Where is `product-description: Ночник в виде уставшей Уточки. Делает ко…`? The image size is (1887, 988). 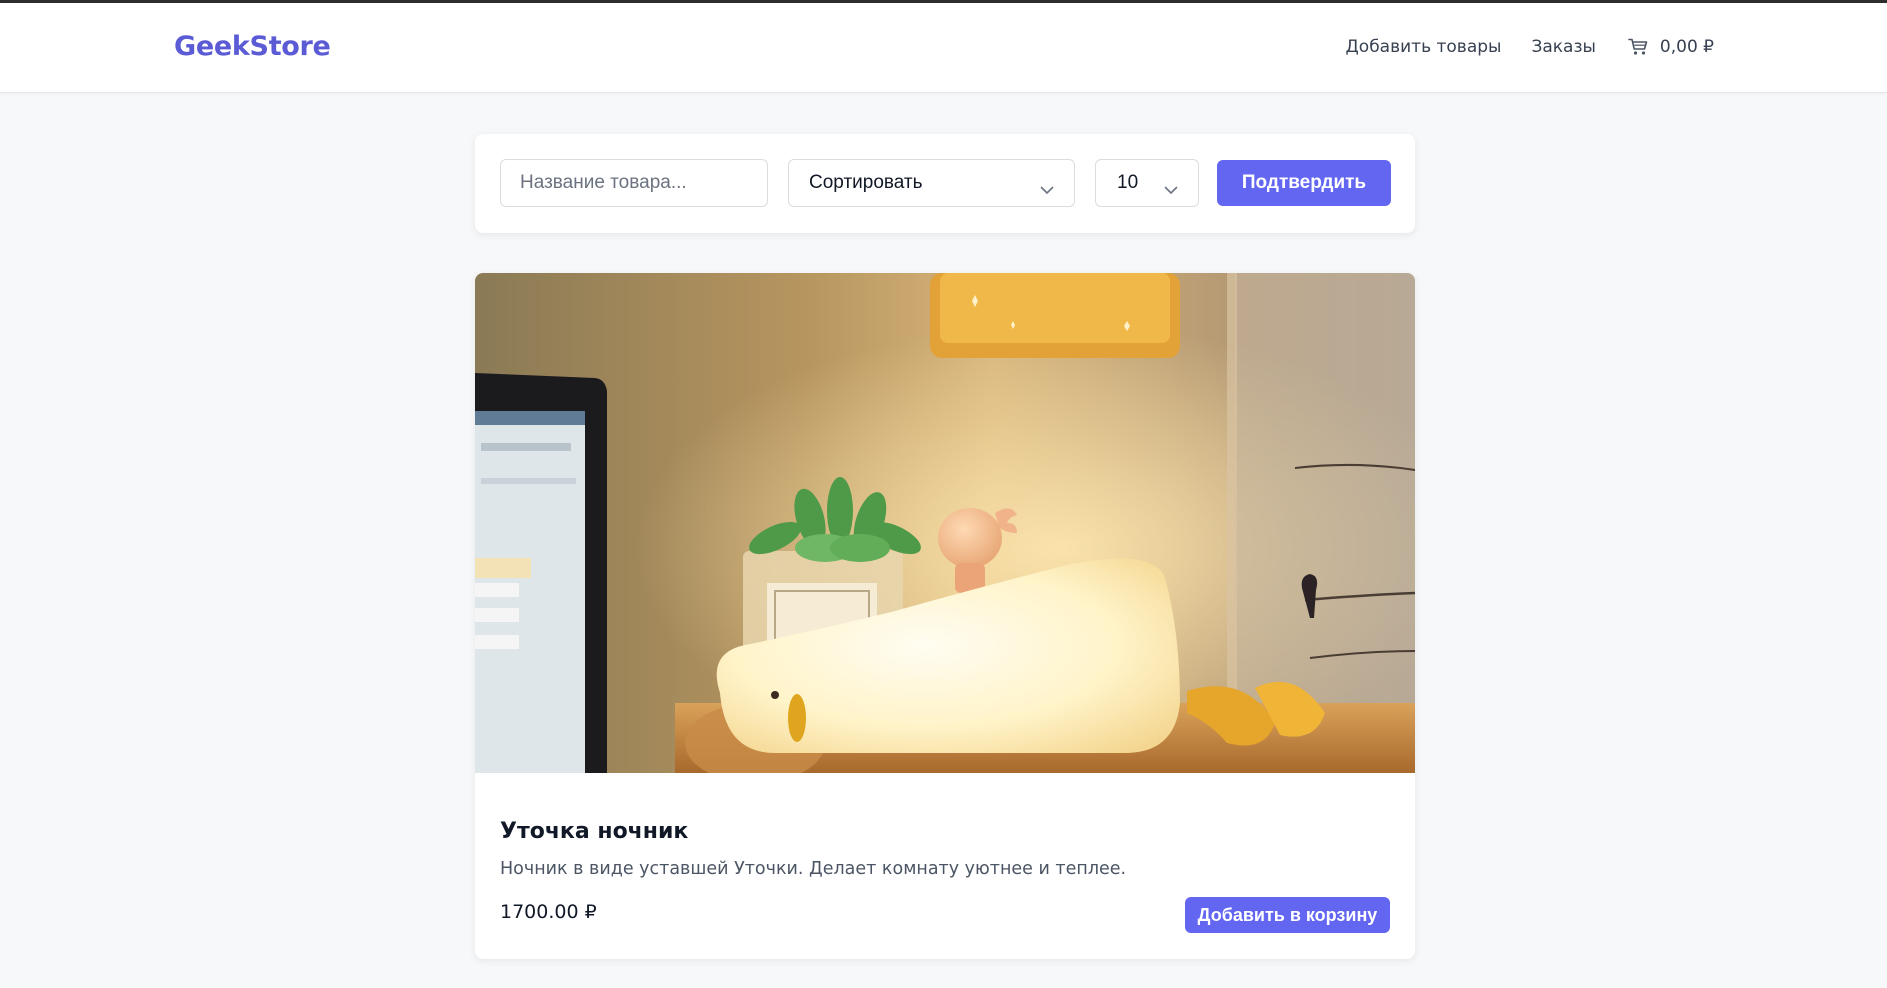
product-description: Ночник в виде уставшей Уточки. Делает ко… is located at coordinates (813, 868).